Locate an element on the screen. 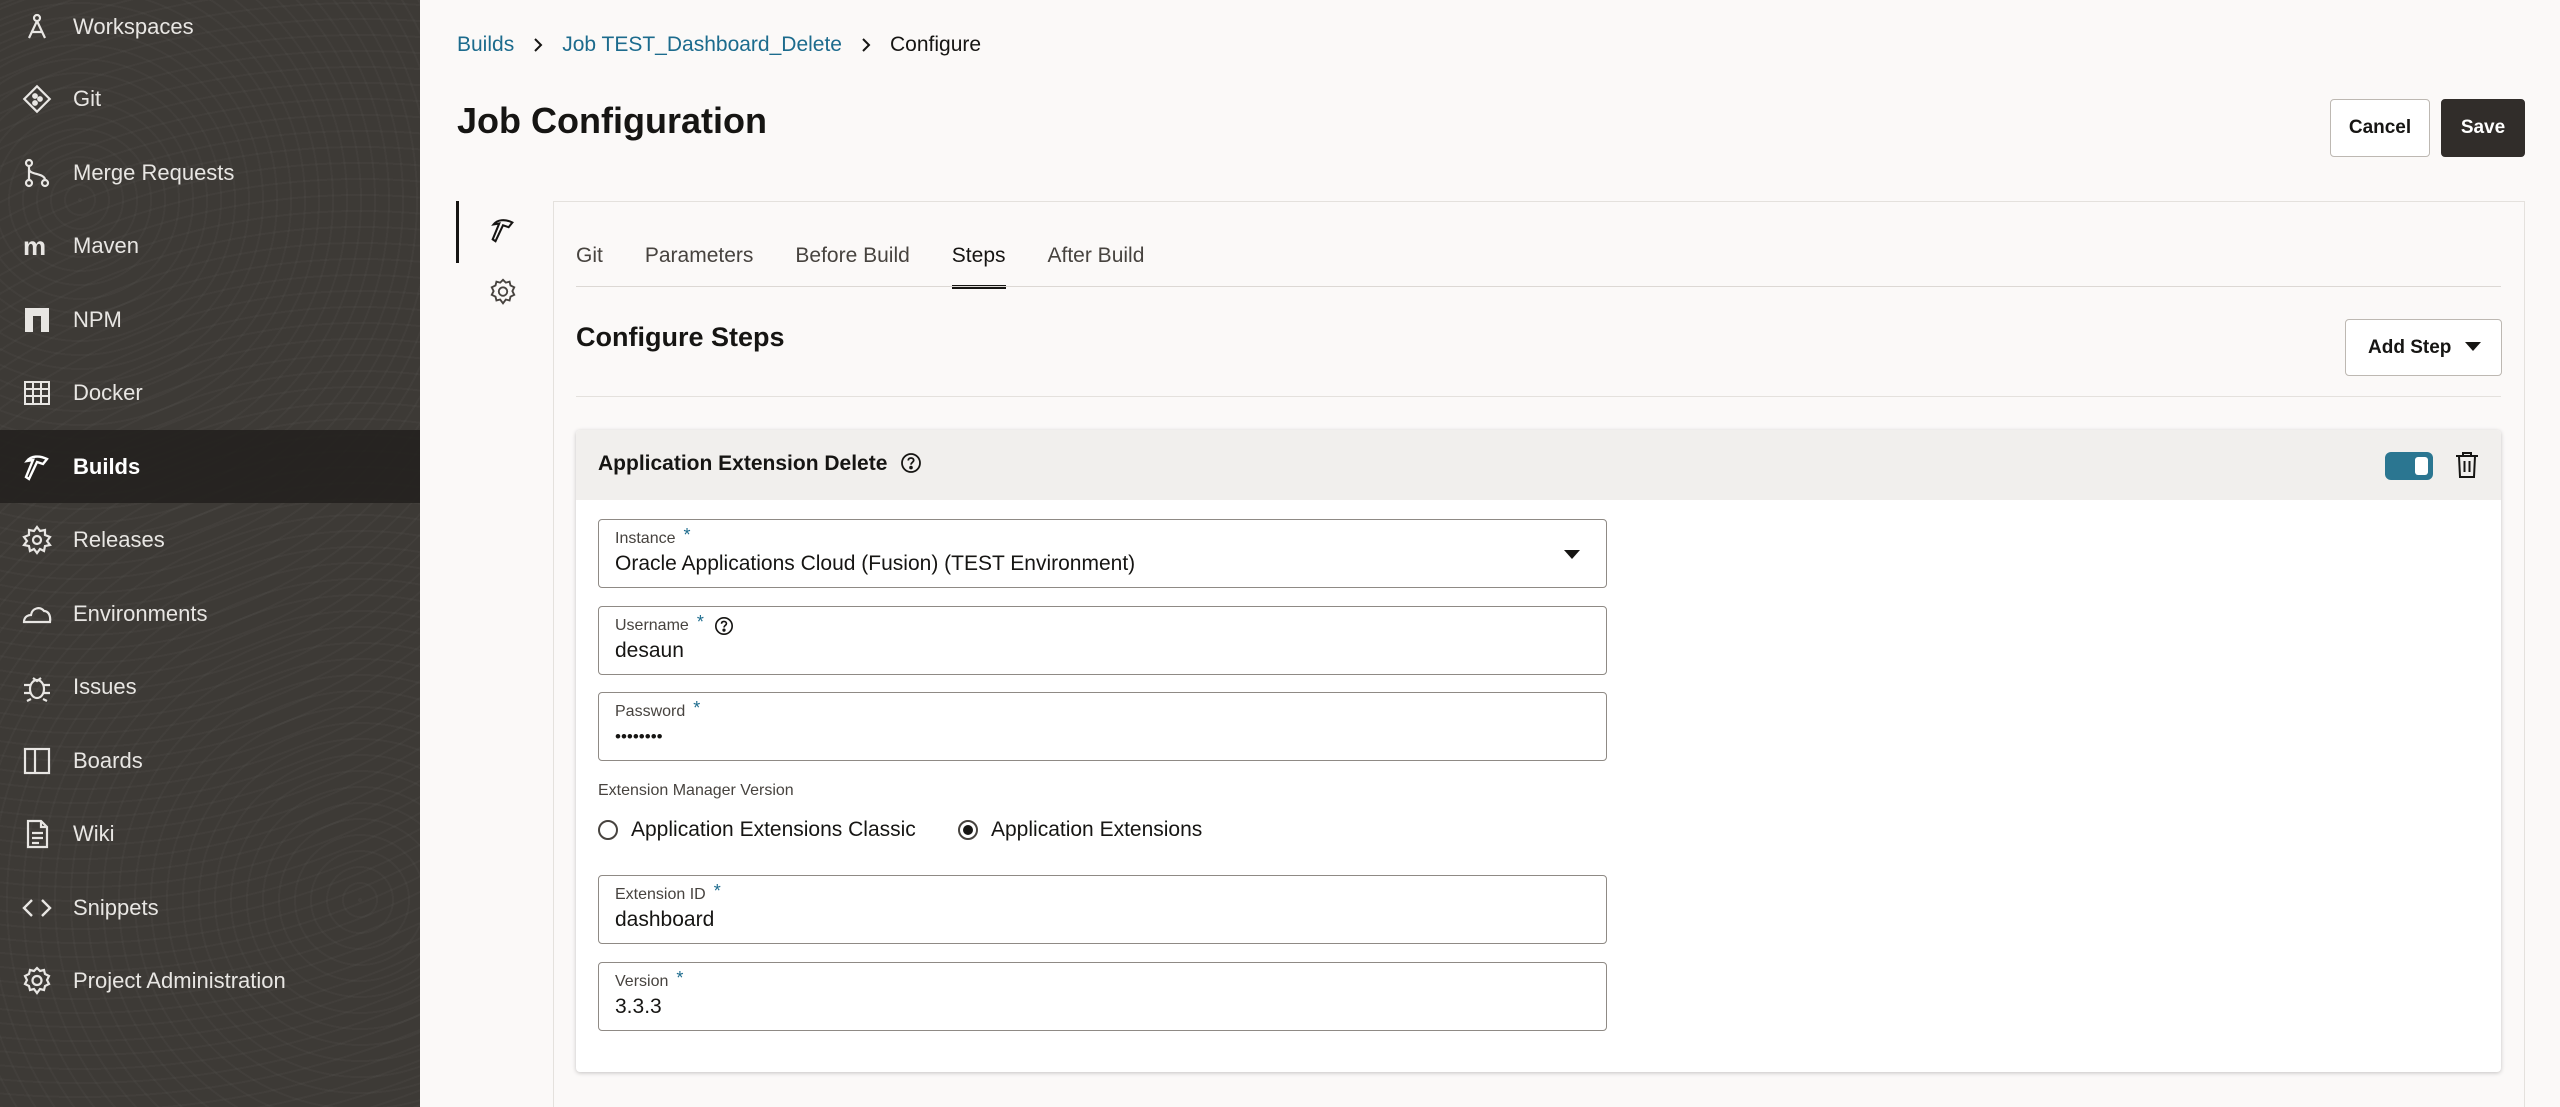 The width and height of the screenshot is (2560, 1107). radio-application-extensions-classic: Application Extensions Classic is located at coordinates (757, 830).